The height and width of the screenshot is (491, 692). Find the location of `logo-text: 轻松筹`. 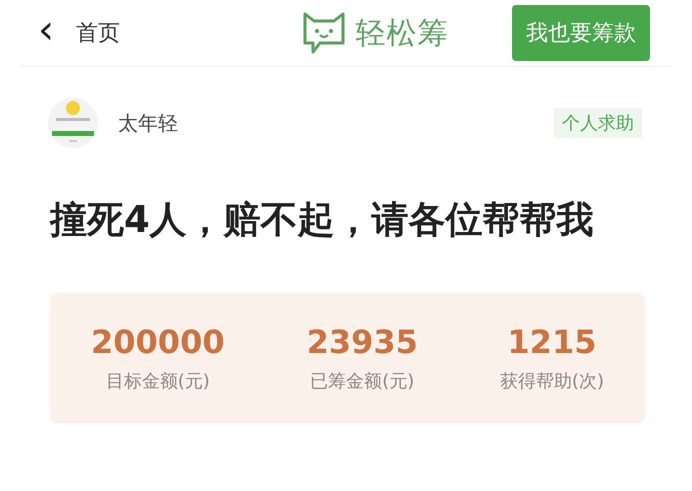

logo-text: 轻松筹 is located at coordinates (402, 33).